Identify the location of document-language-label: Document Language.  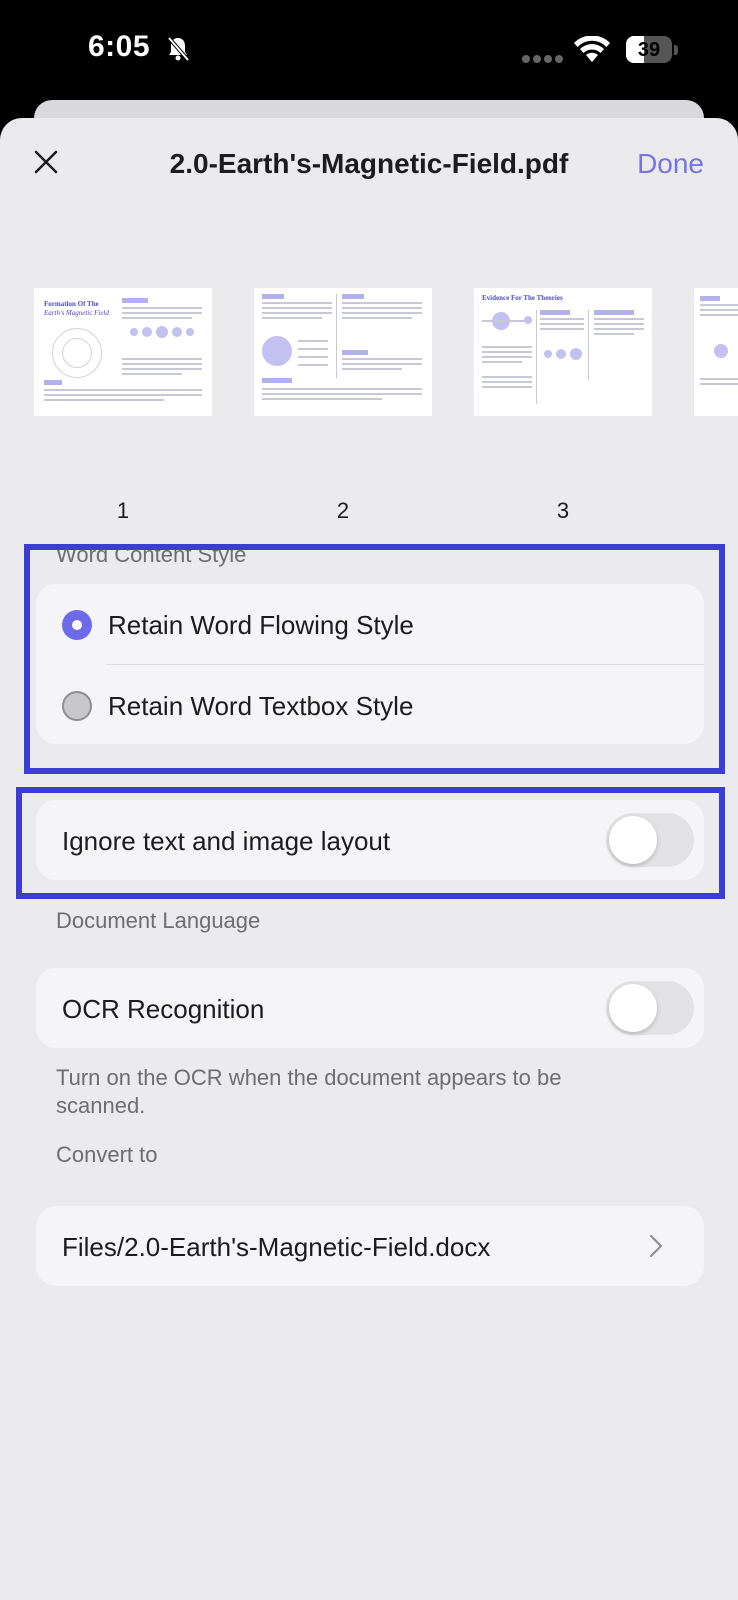
(158, 920).